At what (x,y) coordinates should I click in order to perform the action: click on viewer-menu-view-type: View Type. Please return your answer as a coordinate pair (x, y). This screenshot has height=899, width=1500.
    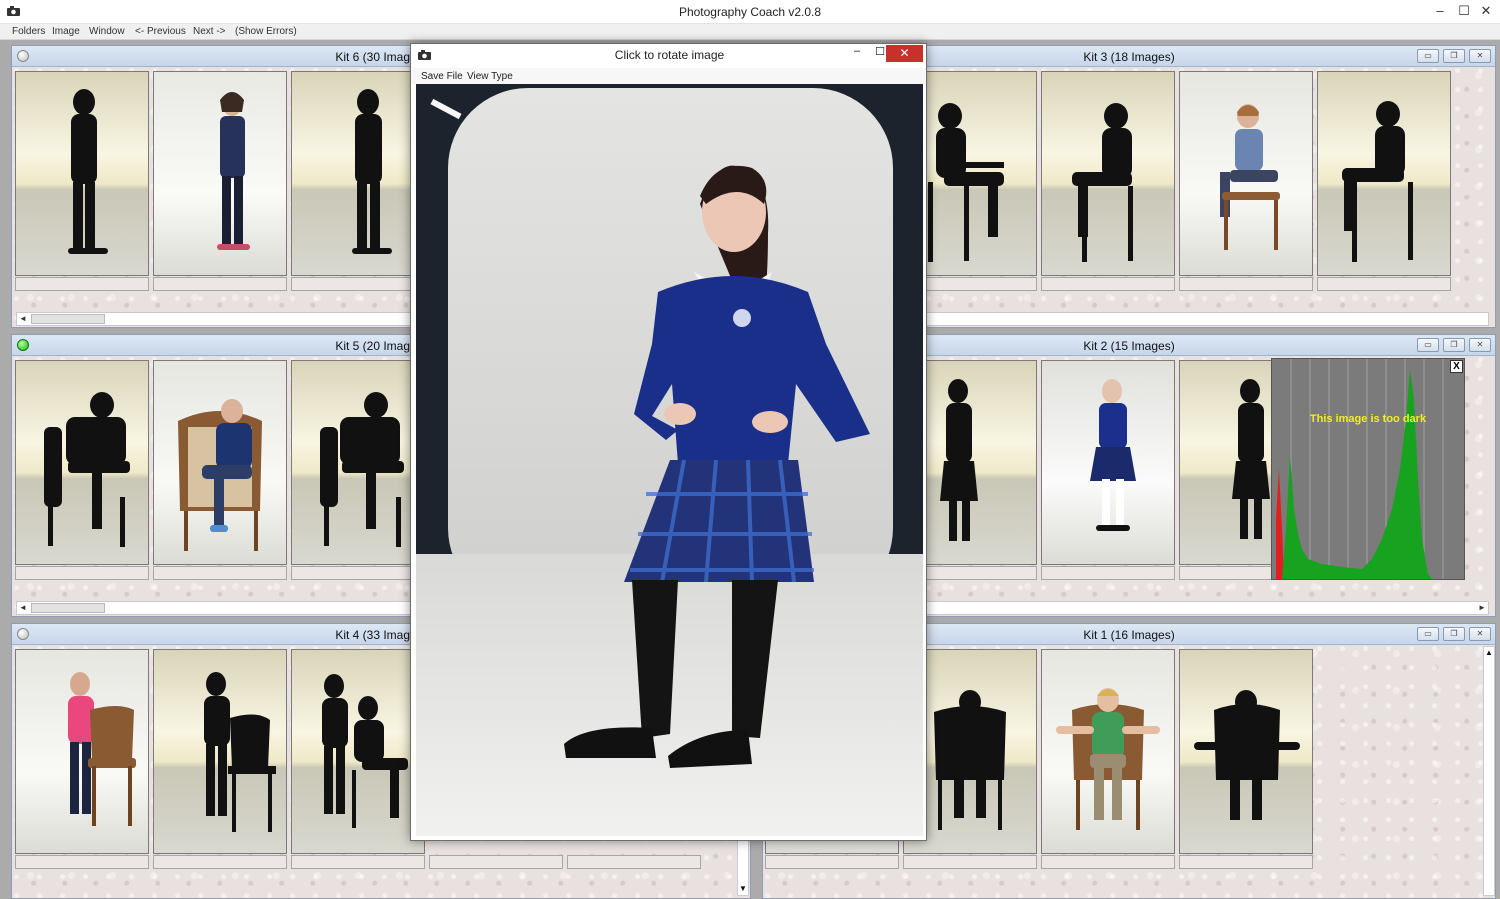
    Looking at the image, I should click on (490, 76).